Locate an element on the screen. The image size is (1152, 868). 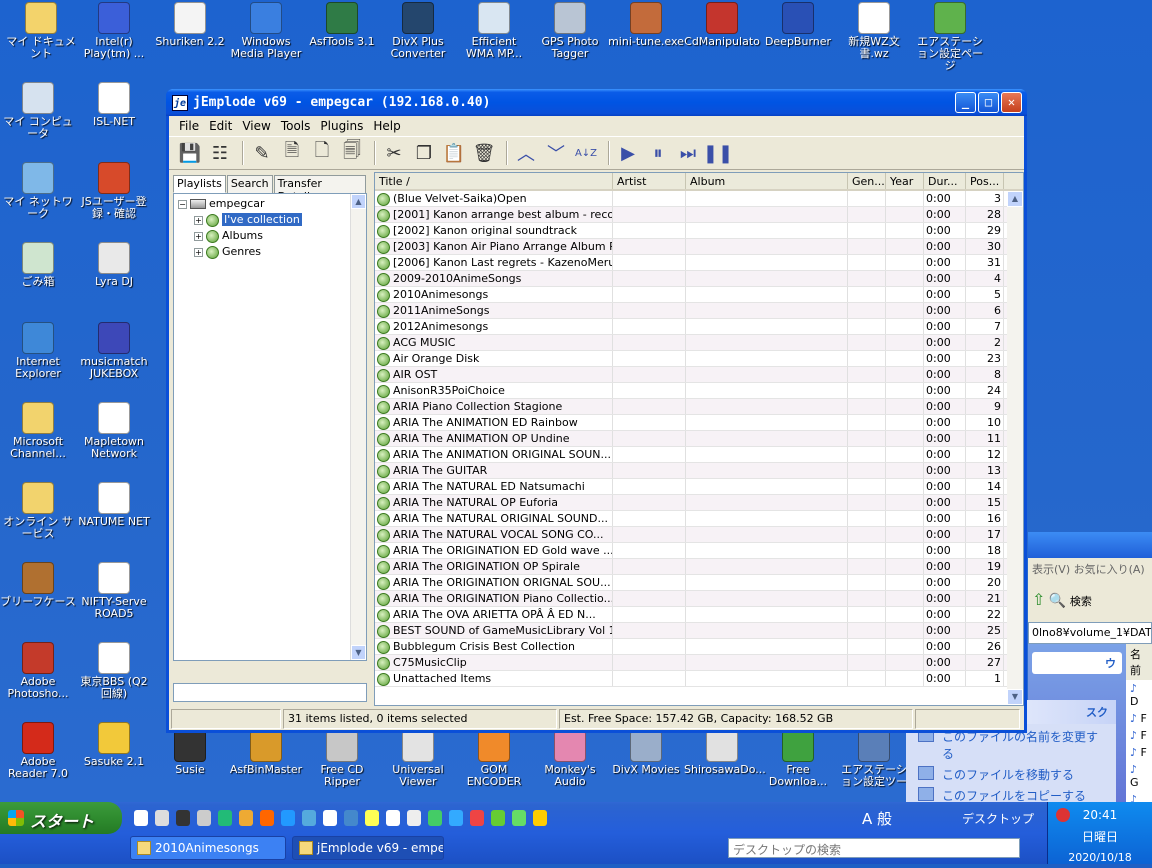
desktop-icon: ごみ箱 is located at coordinates (38, 265).